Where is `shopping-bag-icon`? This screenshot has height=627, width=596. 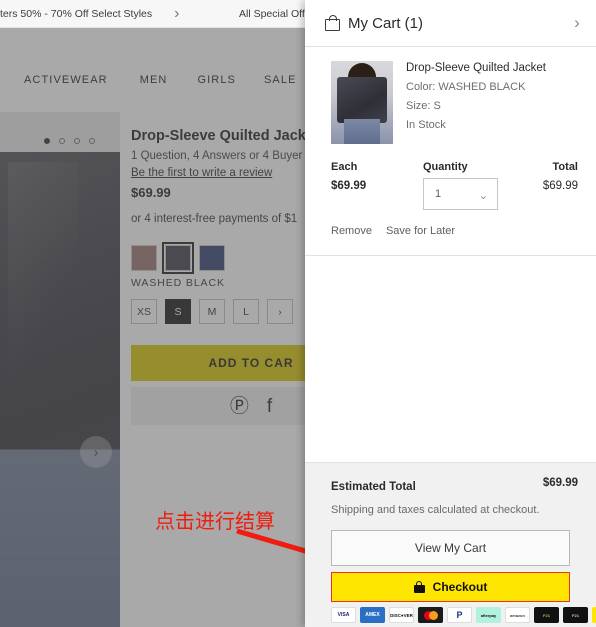 shopping-bag-icon is located at coordinates (332, 23).